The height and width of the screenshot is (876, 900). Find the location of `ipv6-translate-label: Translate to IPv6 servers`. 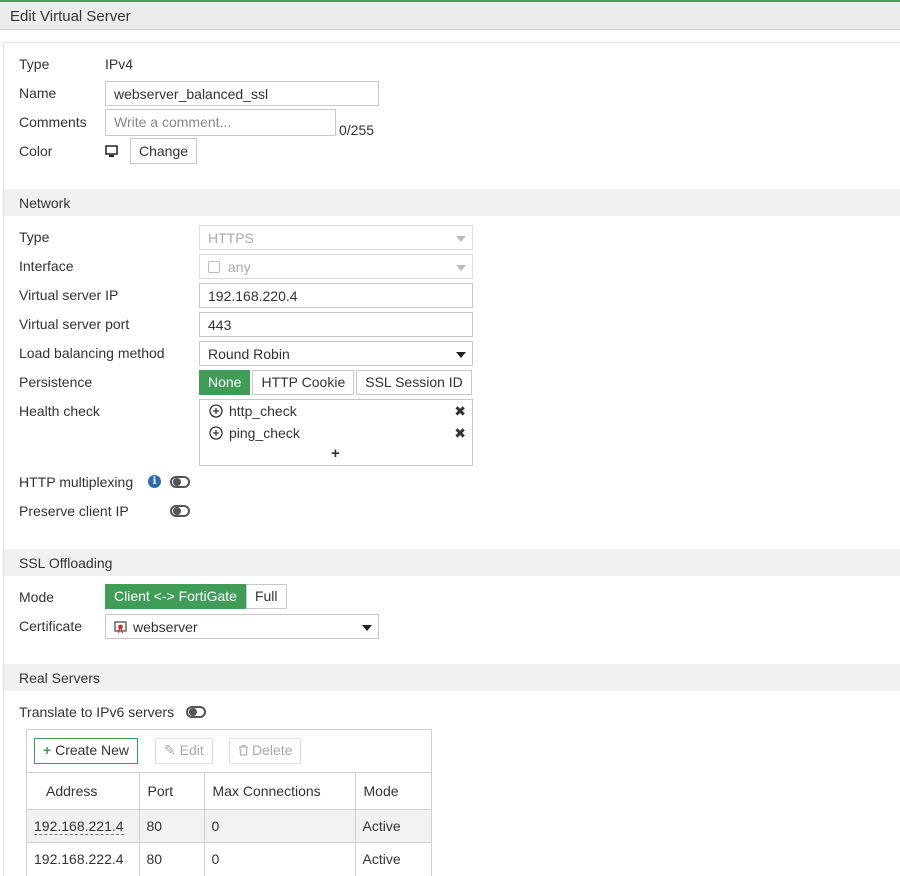

ipv6-translate-label: Translate to IPv6 servers is located at coordinates (97, 712).